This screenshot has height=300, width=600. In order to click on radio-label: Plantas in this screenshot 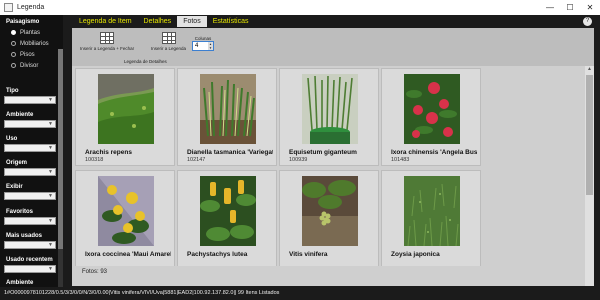, I will do `click(30, 32)`.